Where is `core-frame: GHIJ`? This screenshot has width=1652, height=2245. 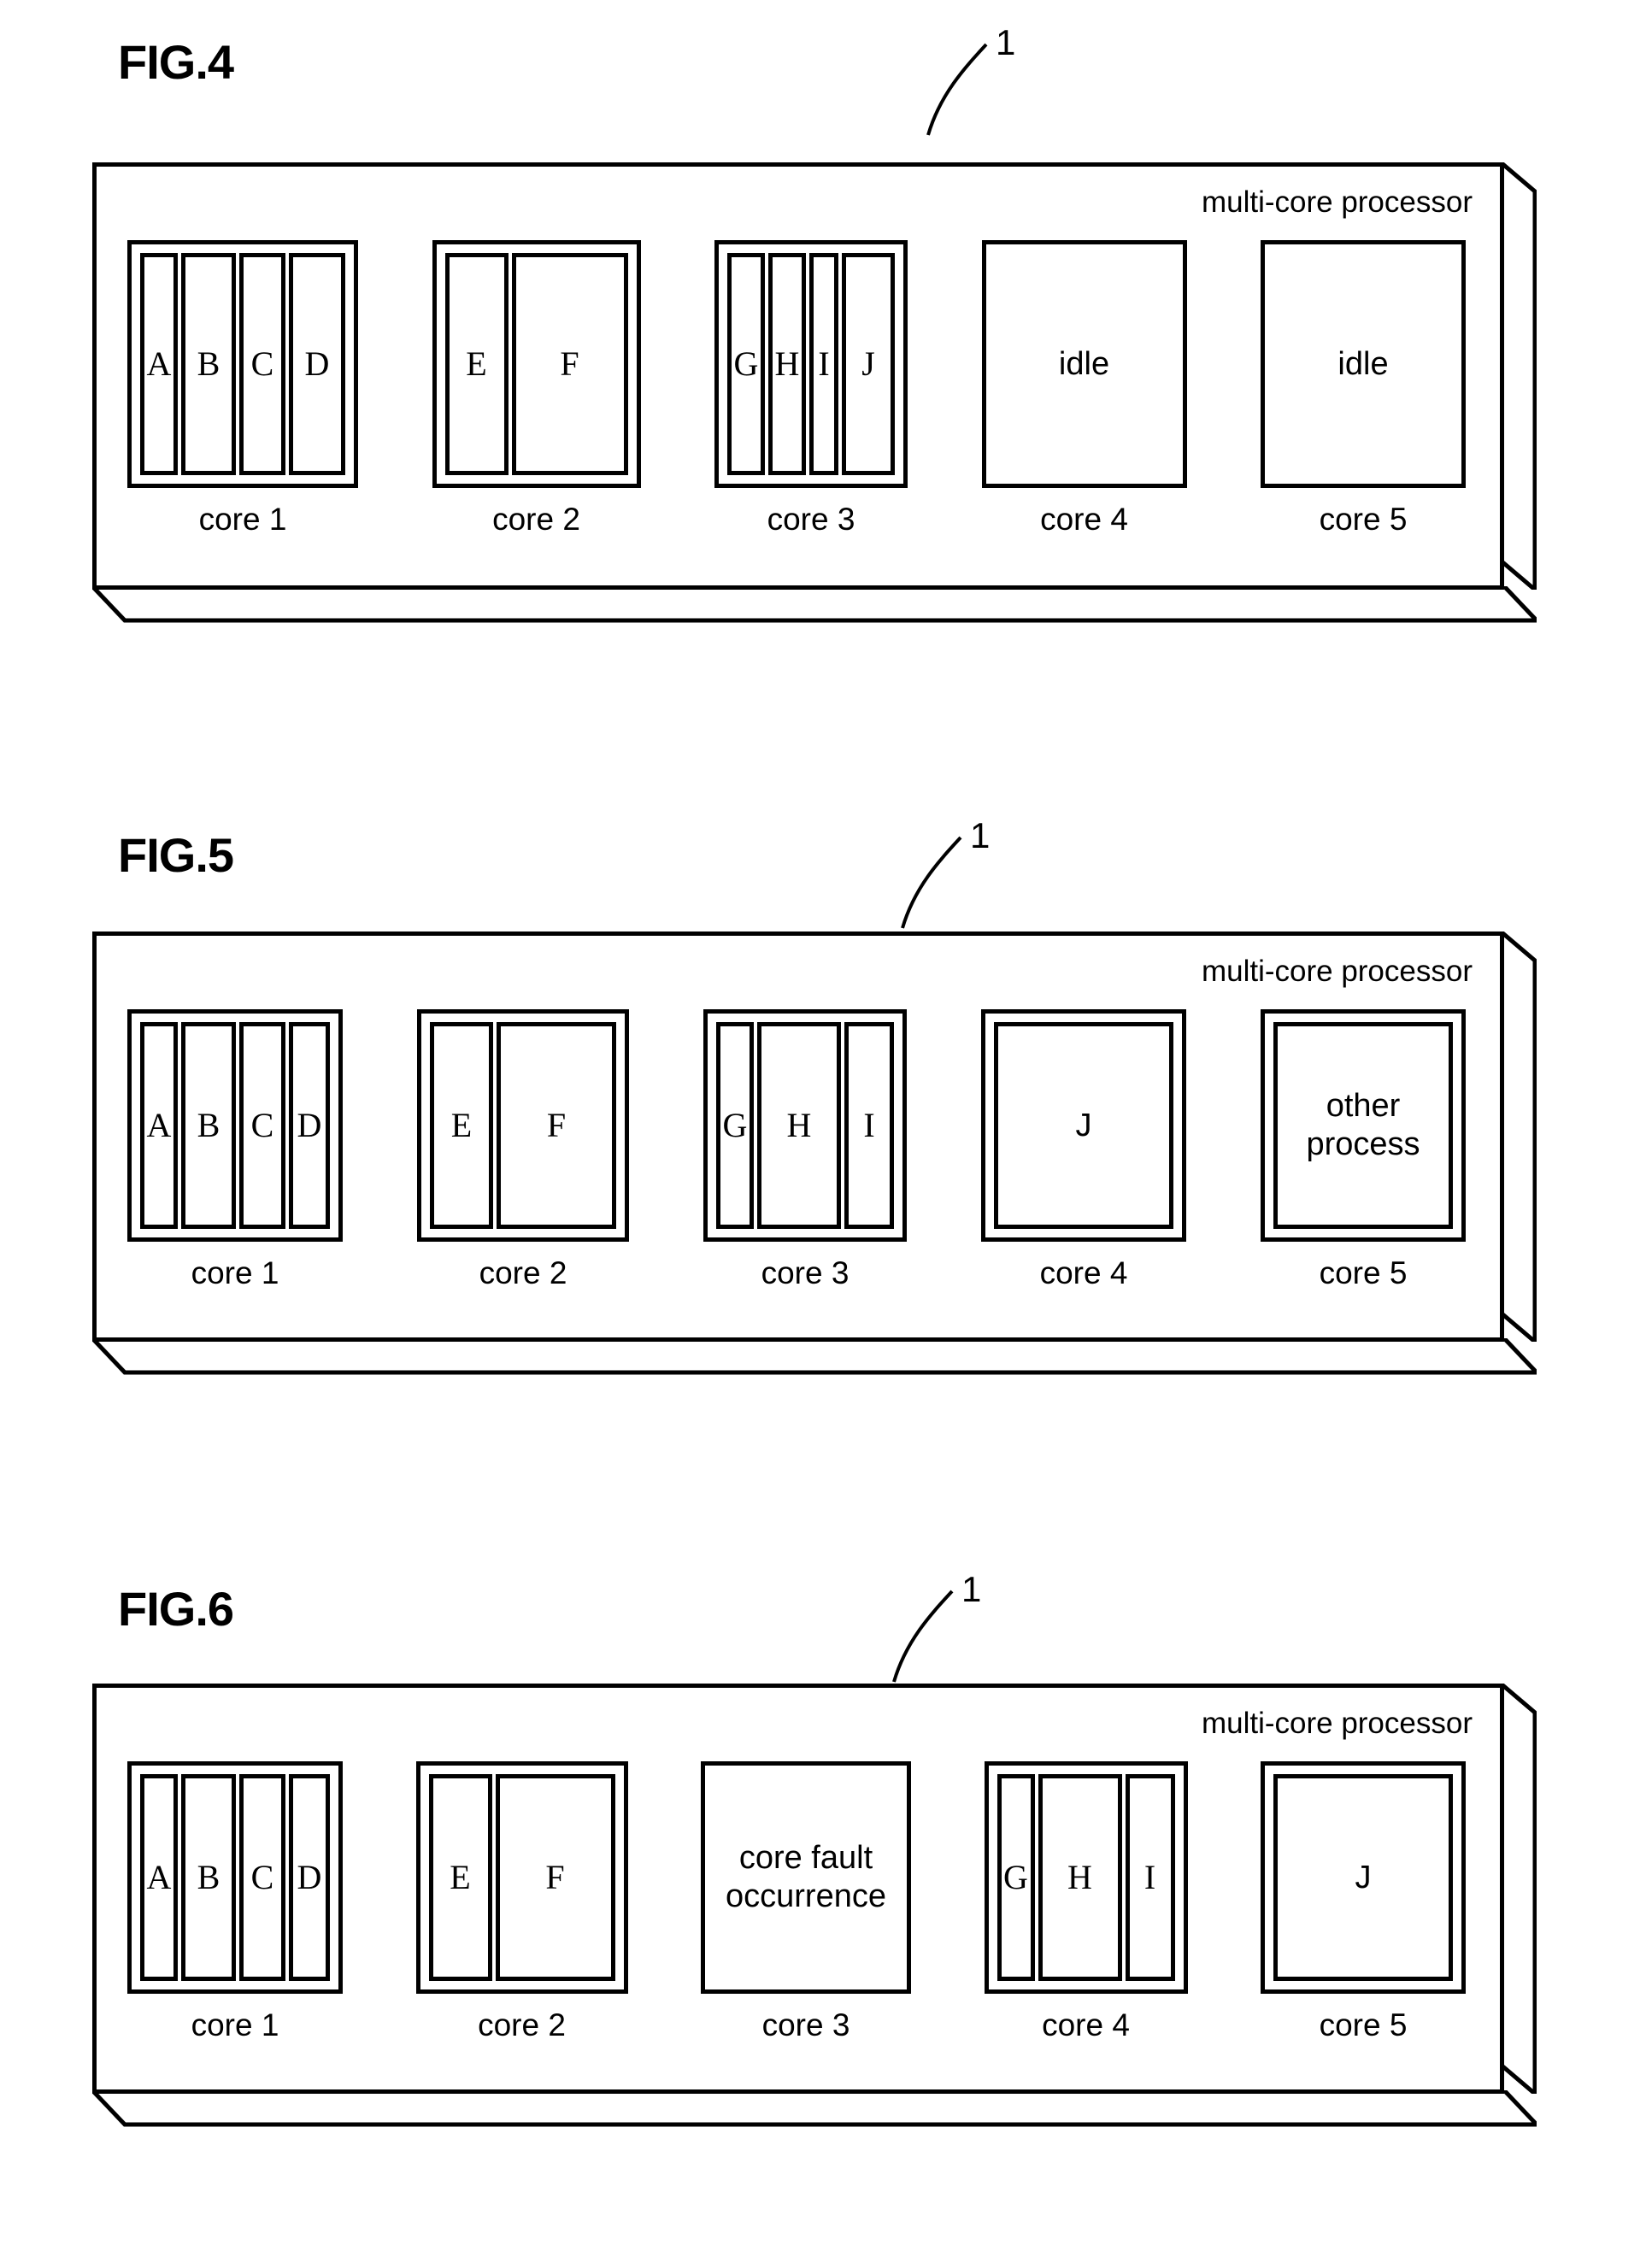
core-frame: GHIJ is located at coordinates (811, 364).